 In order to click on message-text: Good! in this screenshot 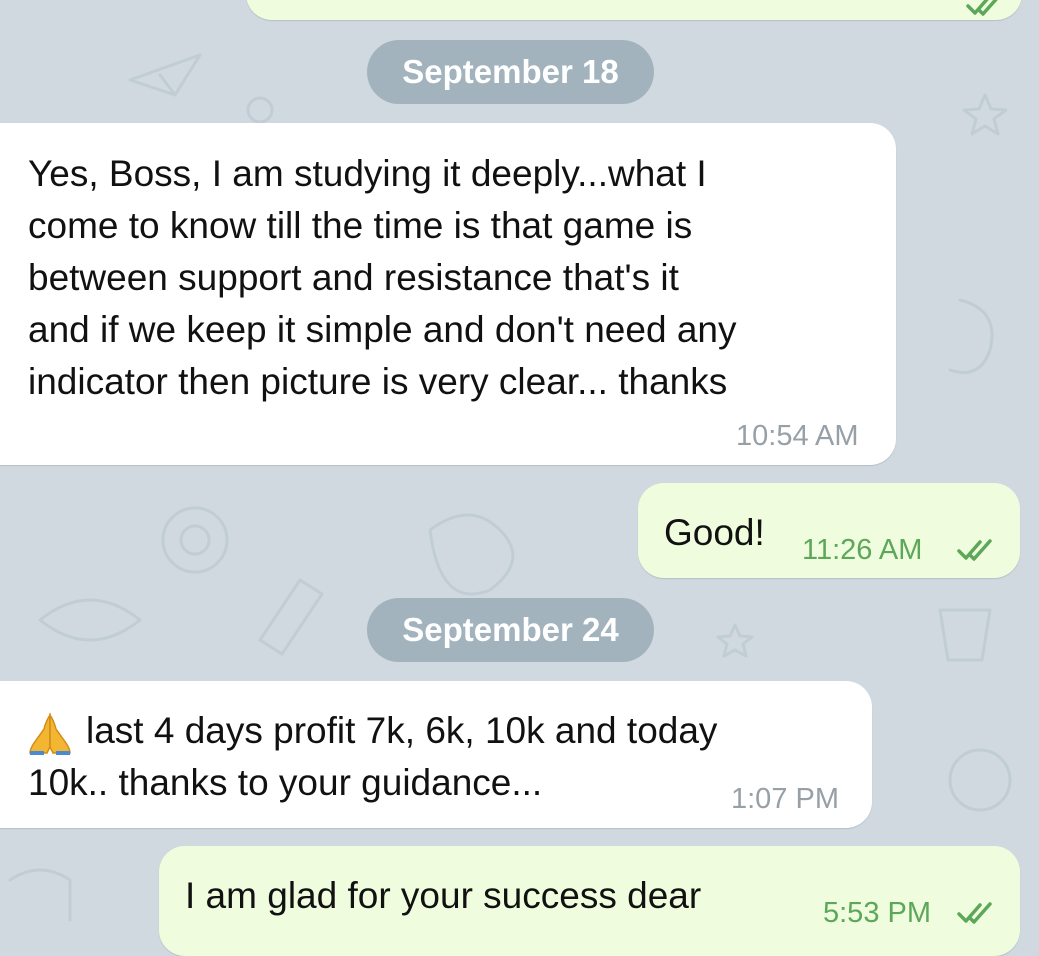, I will do `click(714, 532)`.